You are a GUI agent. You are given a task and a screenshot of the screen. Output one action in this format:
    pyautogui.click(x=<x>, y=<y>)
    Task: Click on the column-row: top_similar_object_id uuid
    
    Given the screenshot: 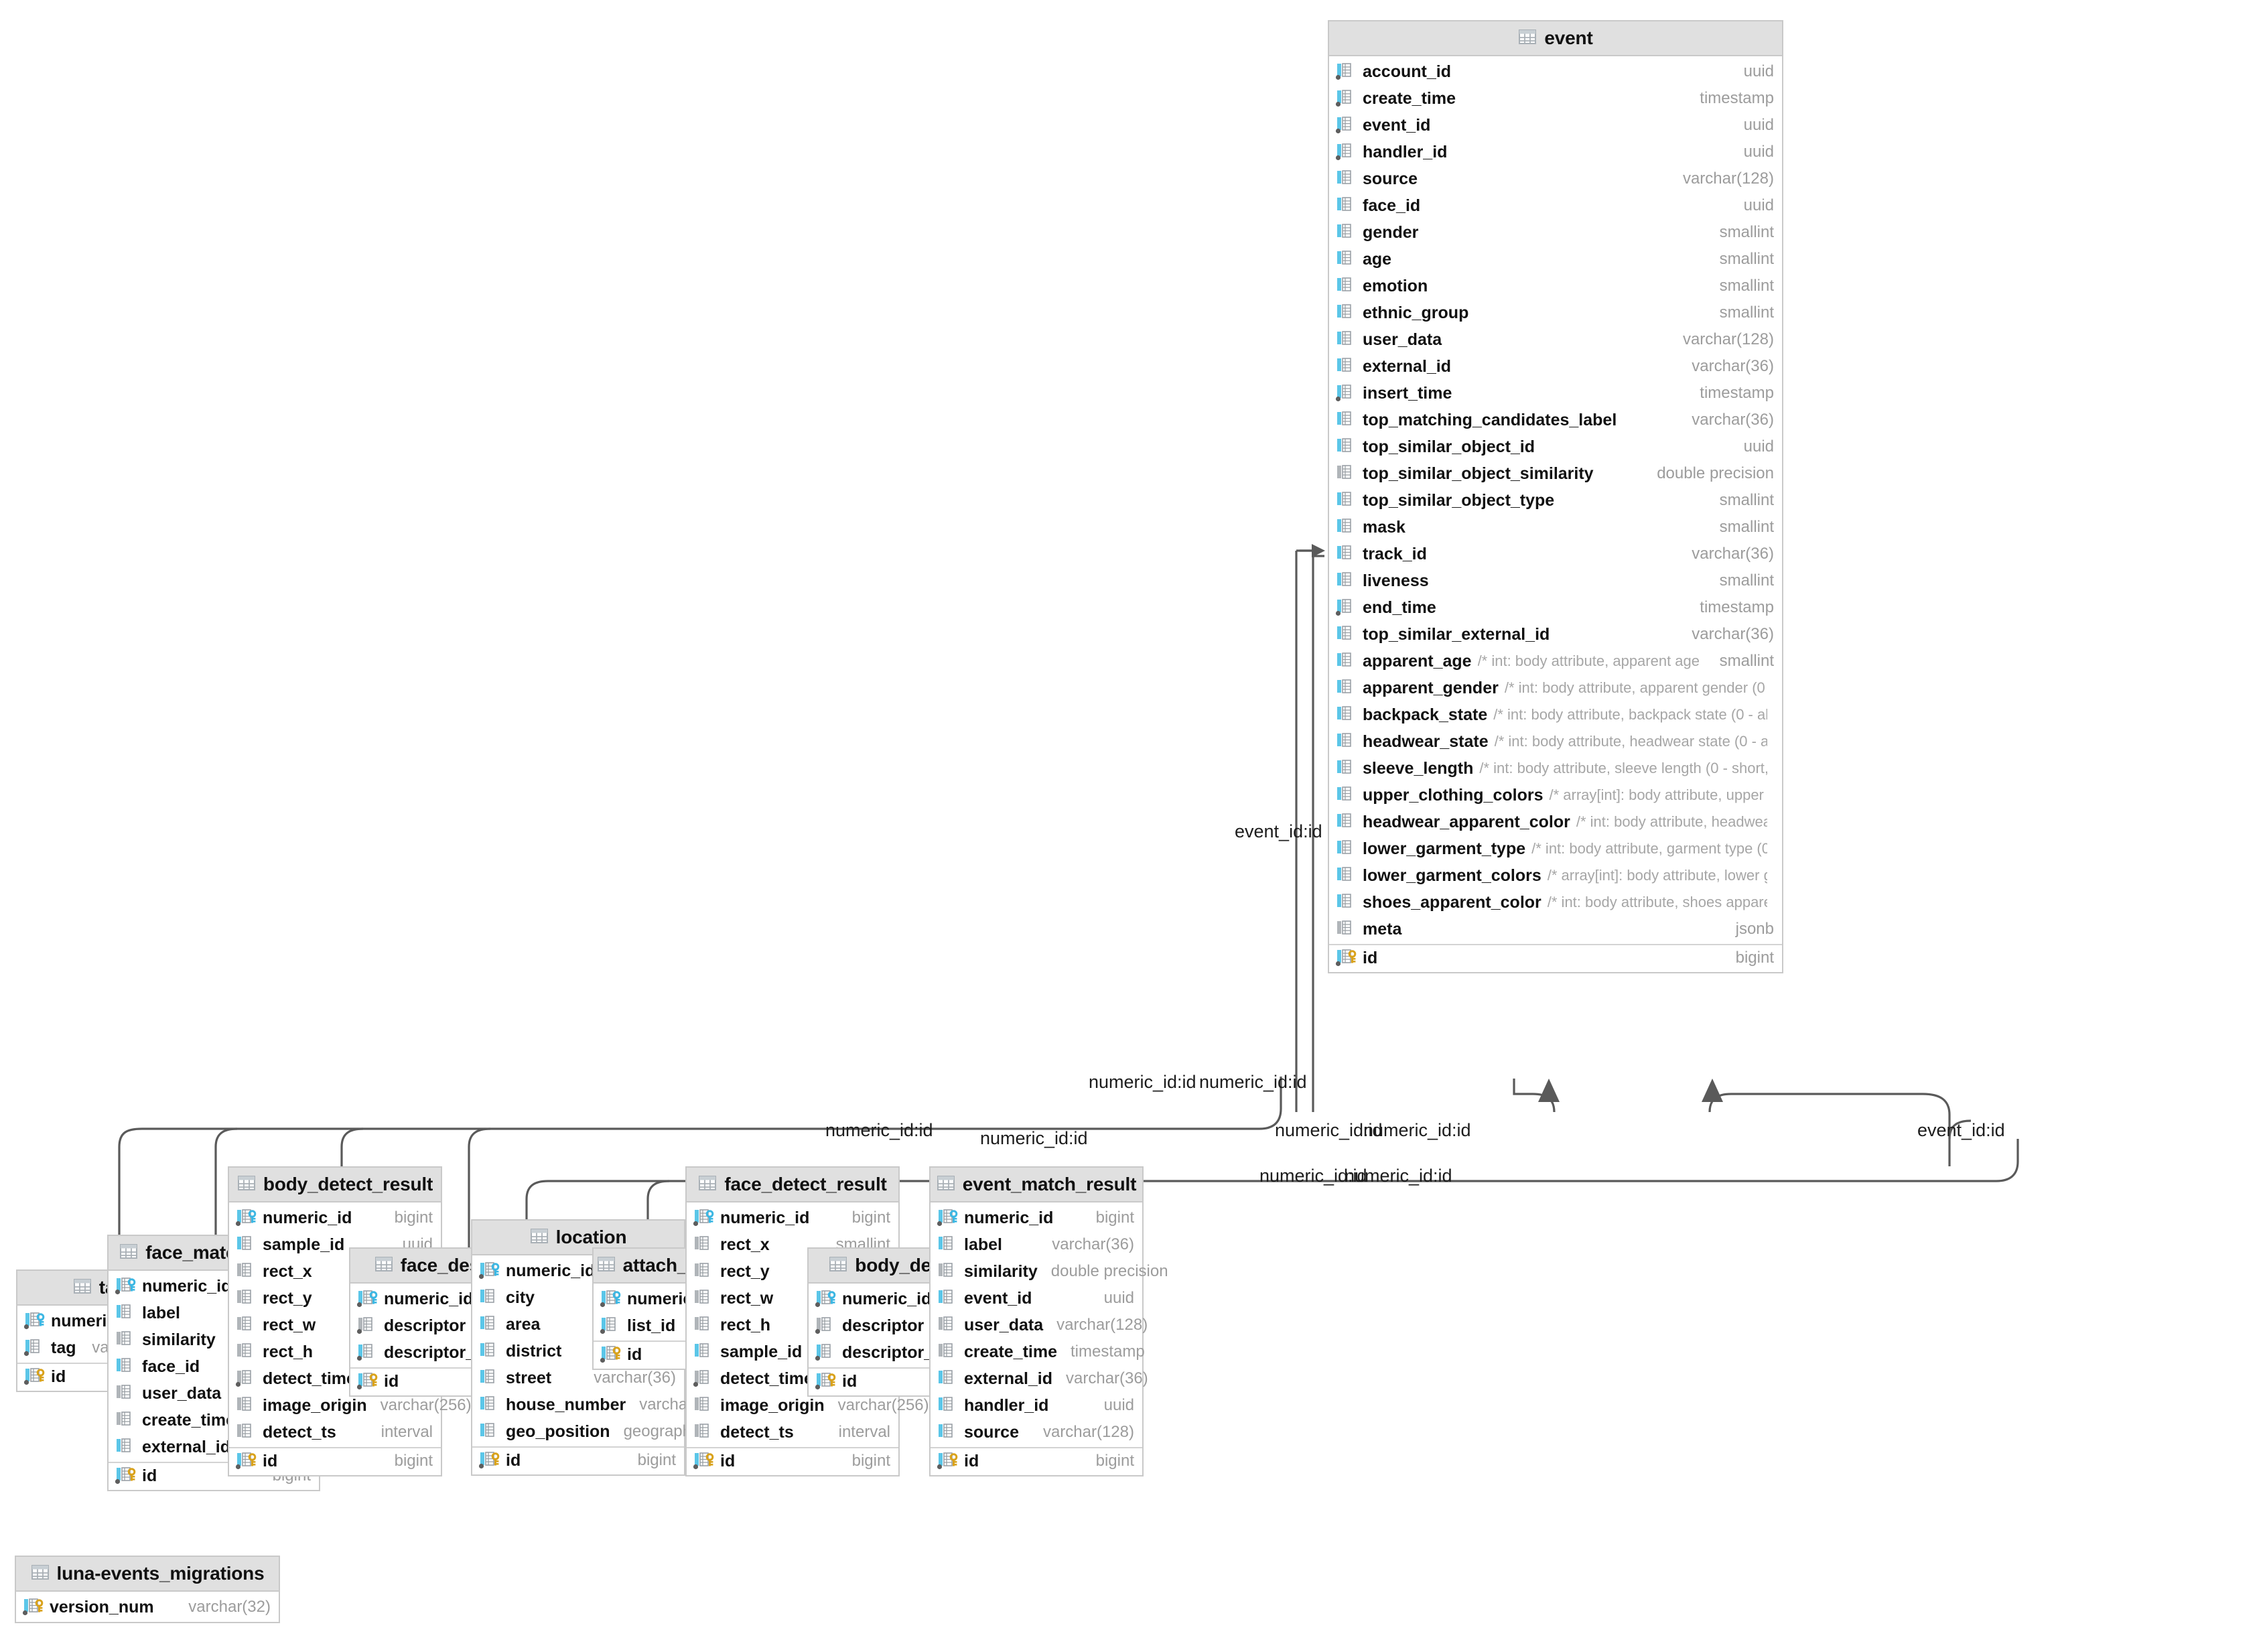 What is the action you would take?
    pyautogui.click(x=1555, y=446)
    